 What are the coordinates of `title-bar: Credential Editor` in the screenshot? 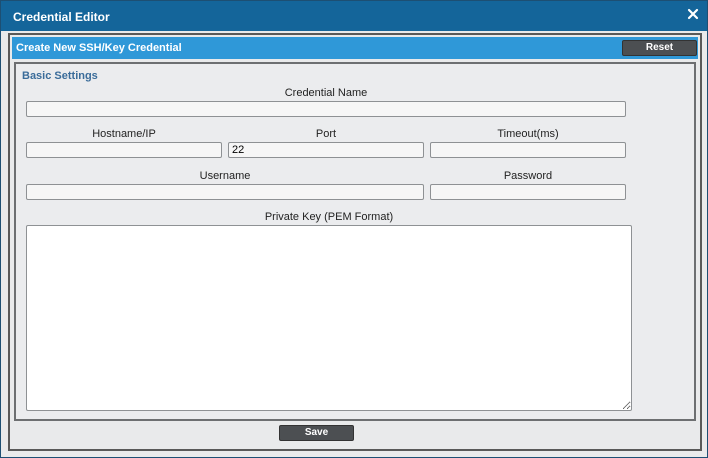 It's located at (354, 16).